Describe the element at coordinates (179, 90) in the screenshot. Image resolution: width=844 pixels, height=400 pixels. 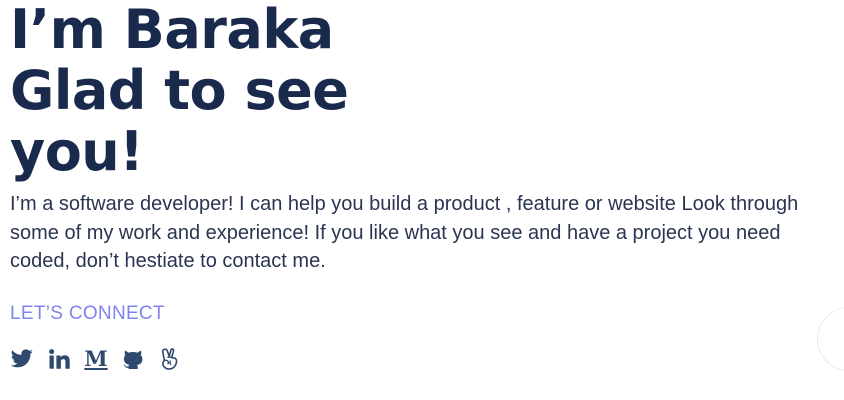
I see `headline-line-2: Glad to see` at that location.